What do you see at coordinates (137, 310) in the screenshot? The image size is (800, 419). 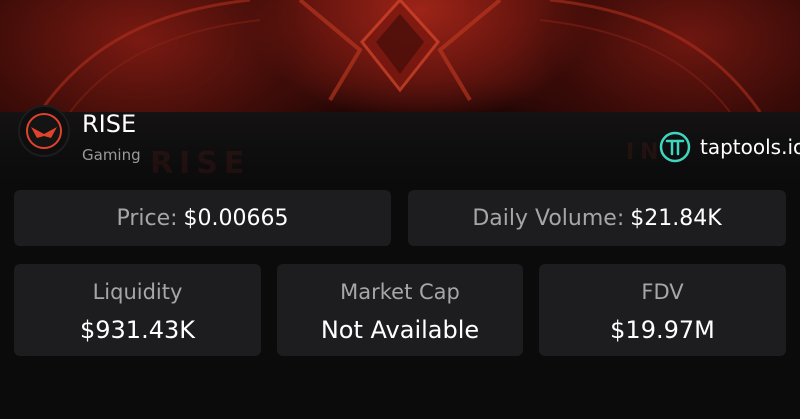 I see `liquidity-card: Liquidity $931.43K` at bounding box center [137, 310].